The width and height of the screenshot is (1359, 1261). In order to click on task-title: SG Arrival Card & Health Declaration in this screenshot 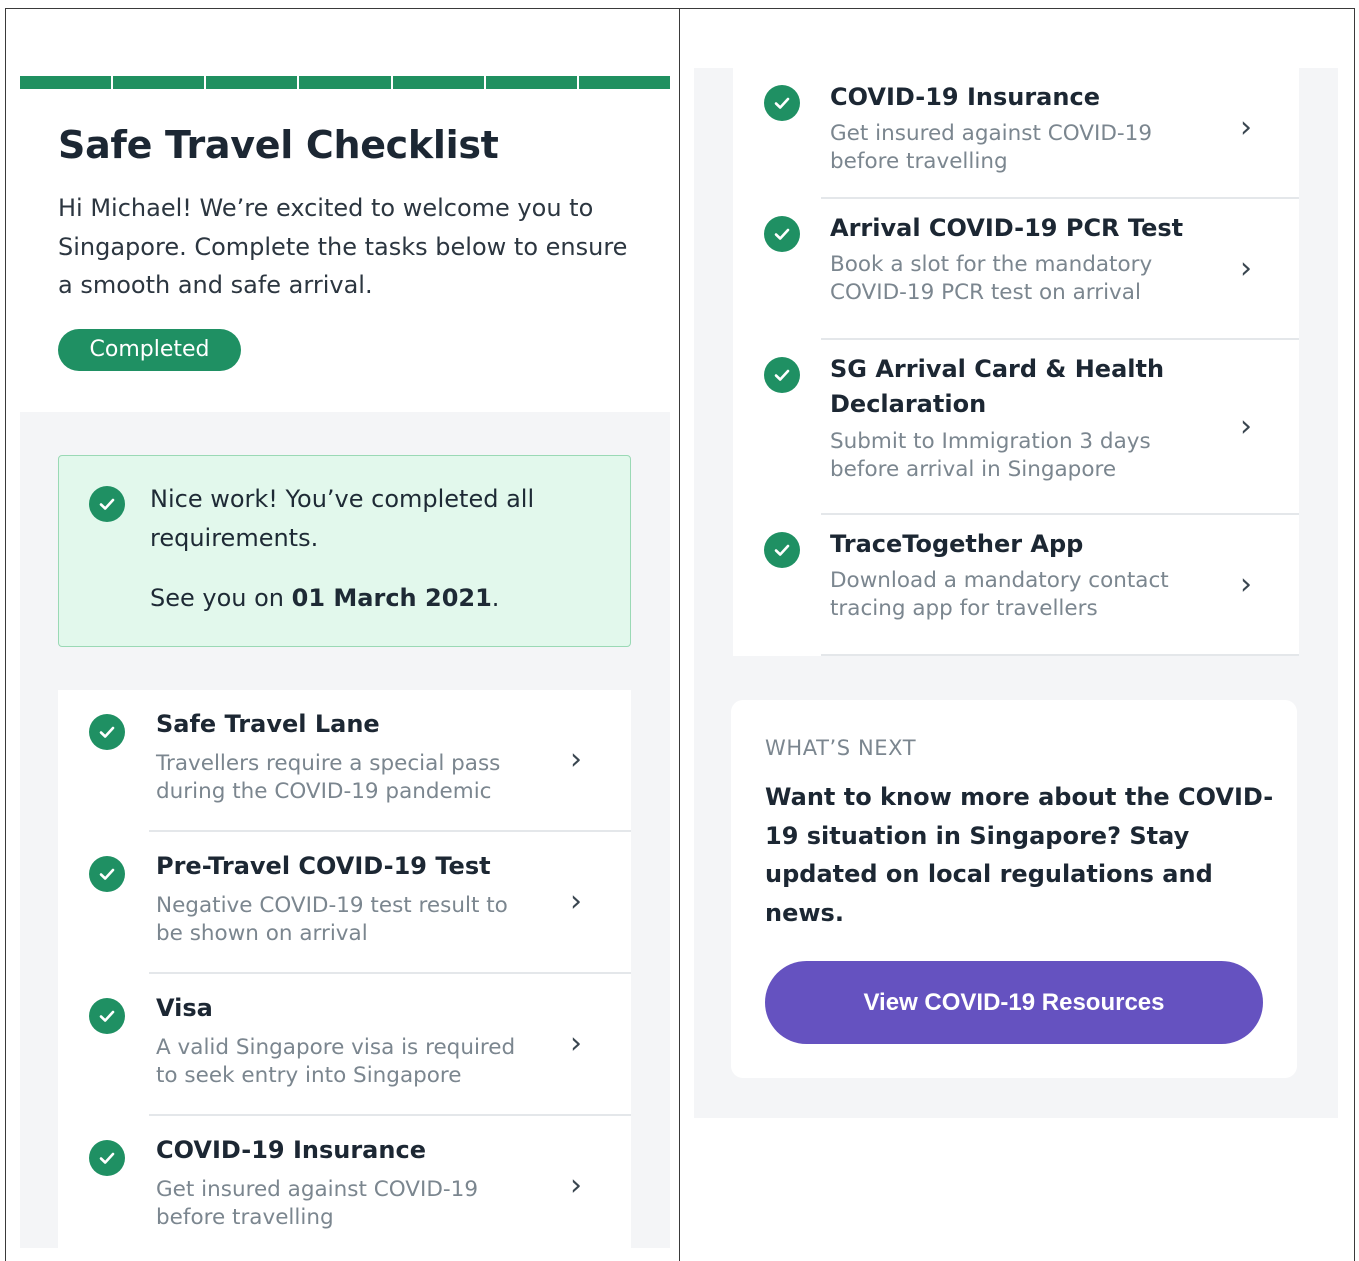, I will do `click(997, 386)`.